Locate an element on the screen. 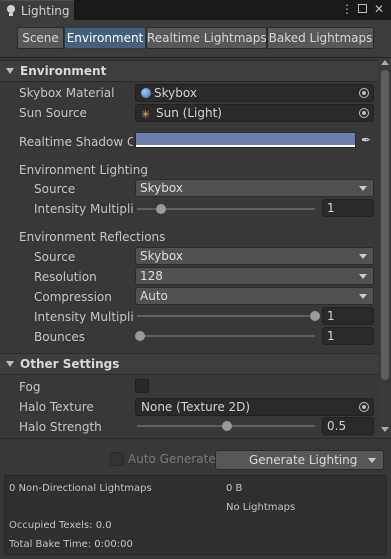  more-options-icon: ⋮ is located at coordinates (347, 9).